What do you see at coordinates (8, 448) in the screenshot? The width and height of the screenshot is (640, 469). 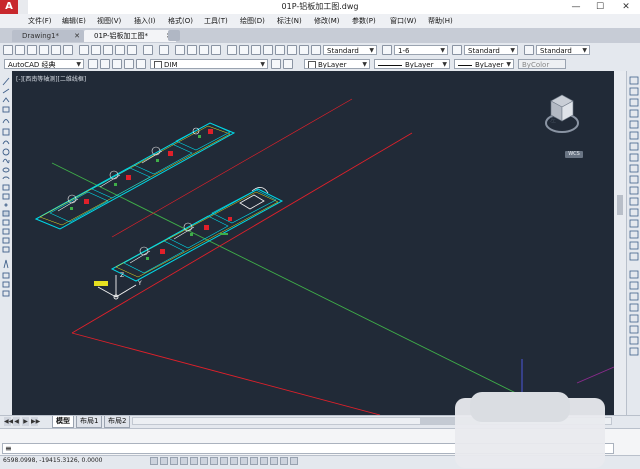 I see `command-prompt-icon: ≡` at bounding box center [8, 448].